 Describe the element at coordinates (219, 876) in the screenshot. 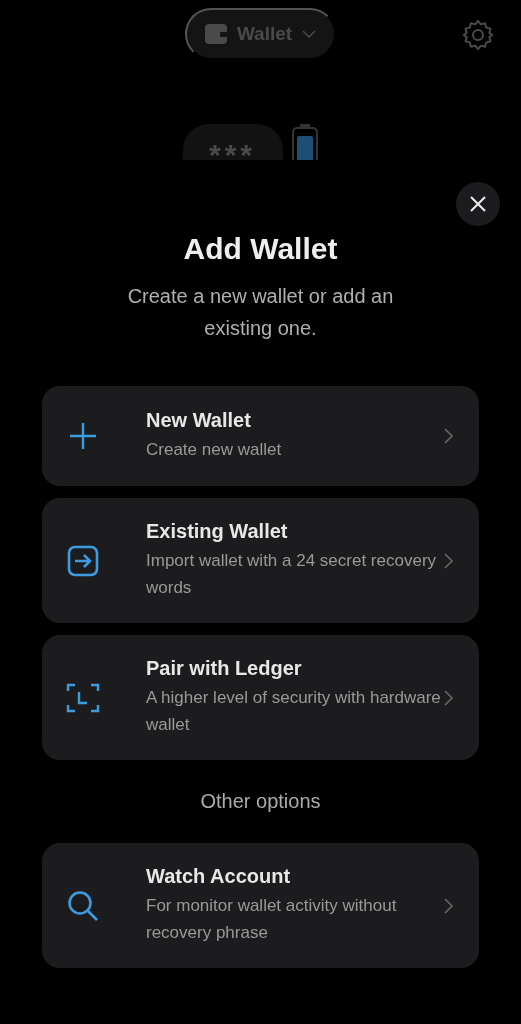

I see `option-title: Watch Account` at that location.